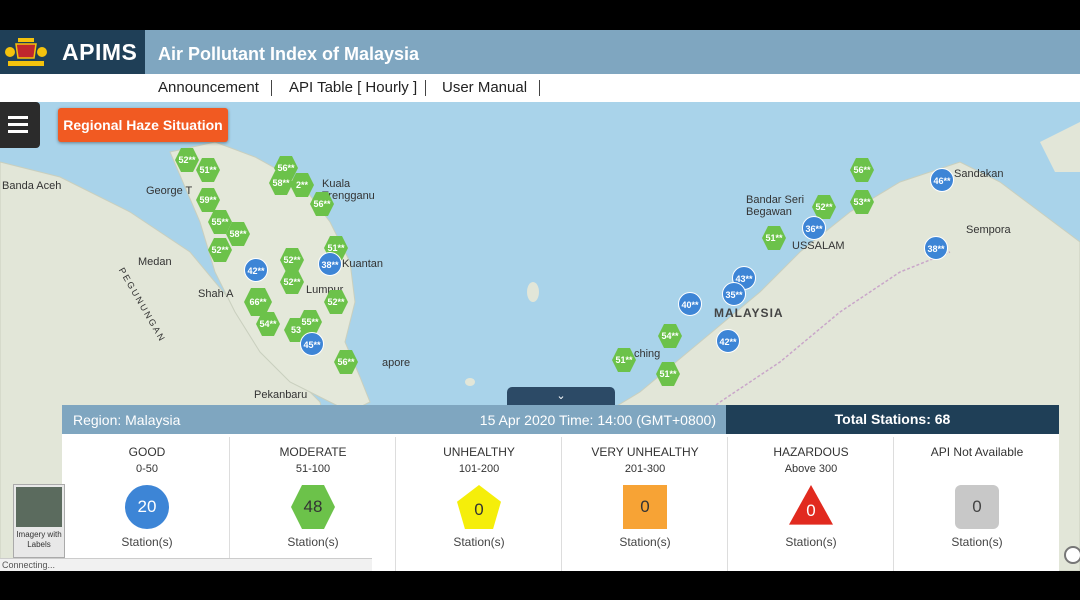  What do you see at coordinates (479, 452) in the screenshot?
I see `category-name: UNHEALTHY` at bounding box center [479, 452].